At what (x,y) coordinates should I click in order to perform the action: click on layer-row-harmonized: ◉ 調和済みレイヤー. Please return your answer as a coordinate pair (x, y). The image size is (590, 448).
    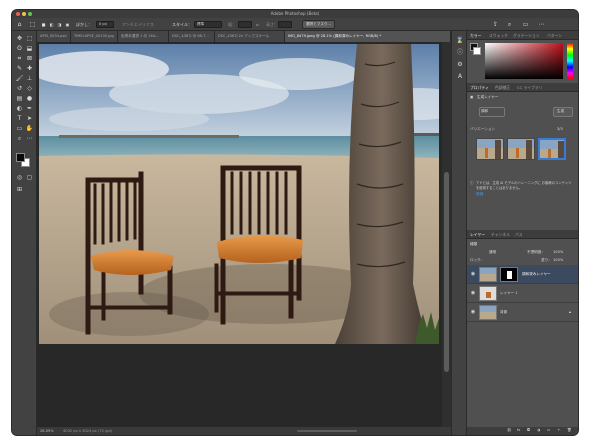
    Looking at the image, I should click on (522, 274).